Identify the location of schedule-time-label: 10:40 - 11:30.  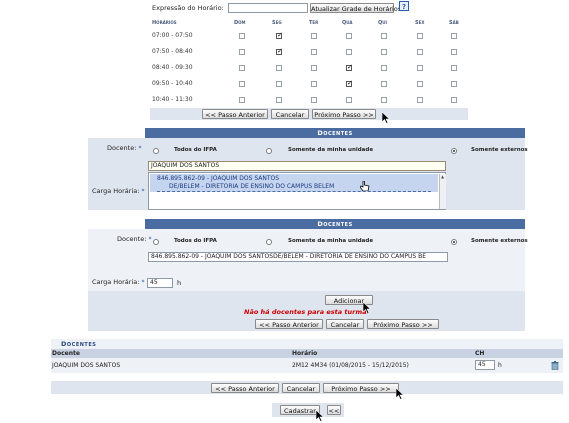
(172, 99).